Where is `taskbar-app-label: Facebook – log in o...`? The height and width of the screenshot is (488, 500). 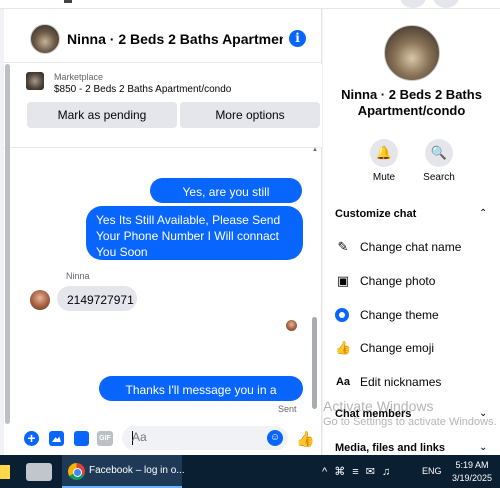 taskbar-app-label: Facebook – log in o... is located at coordinates (137, 470).